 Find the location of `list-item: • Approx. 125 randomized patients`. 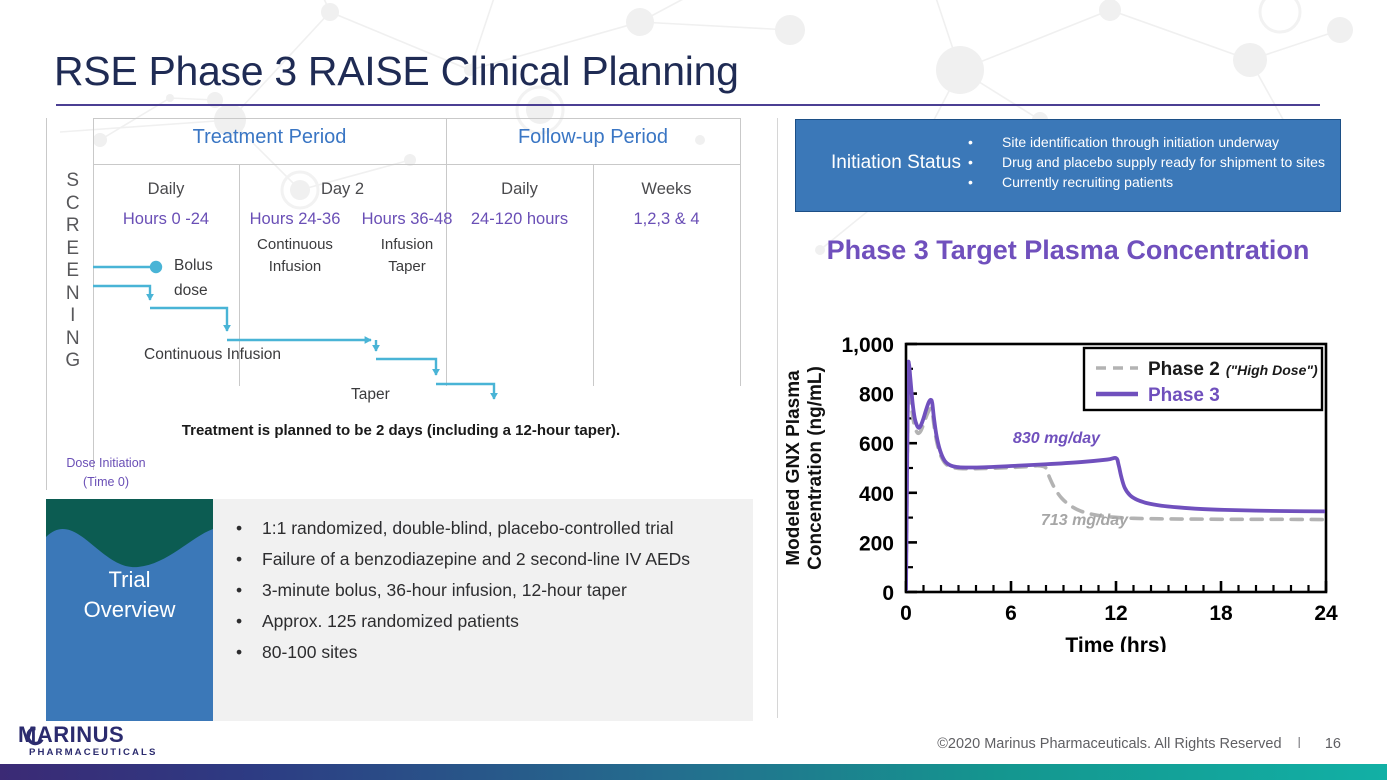

list-item: • Approx. 125 randomized patients is located at coordinates (488, 621).